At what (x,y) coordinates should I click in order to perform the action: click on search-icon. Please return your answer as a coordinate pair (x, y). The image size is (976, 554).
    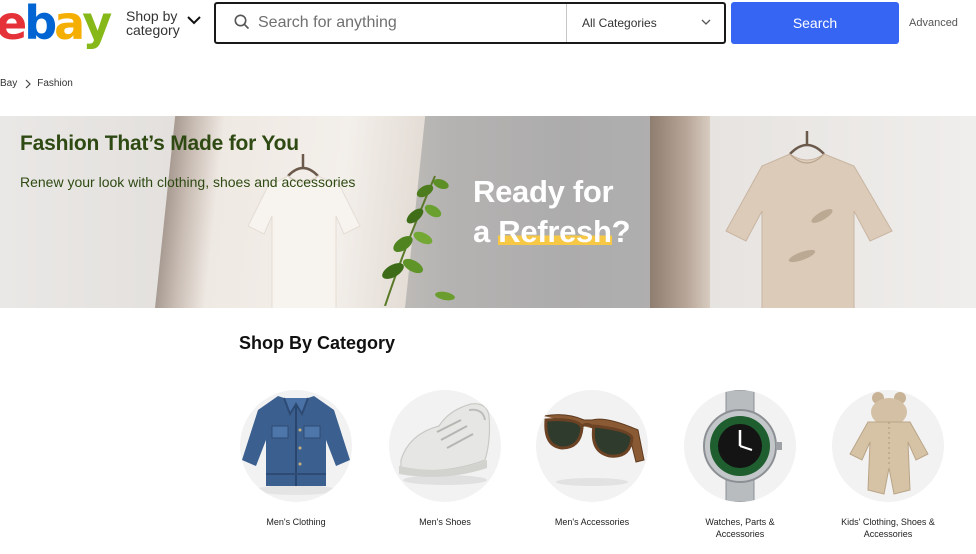
    Looking at the image, I should click on (242, 22).